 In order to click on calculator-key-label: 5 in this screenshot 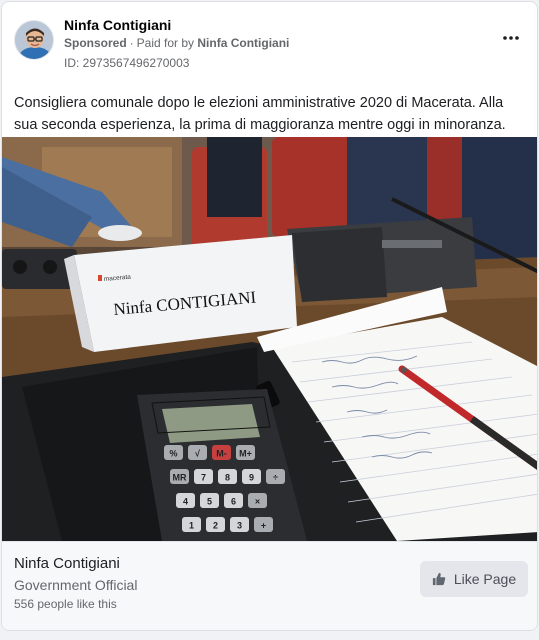, I will do `click(209, 502)`.